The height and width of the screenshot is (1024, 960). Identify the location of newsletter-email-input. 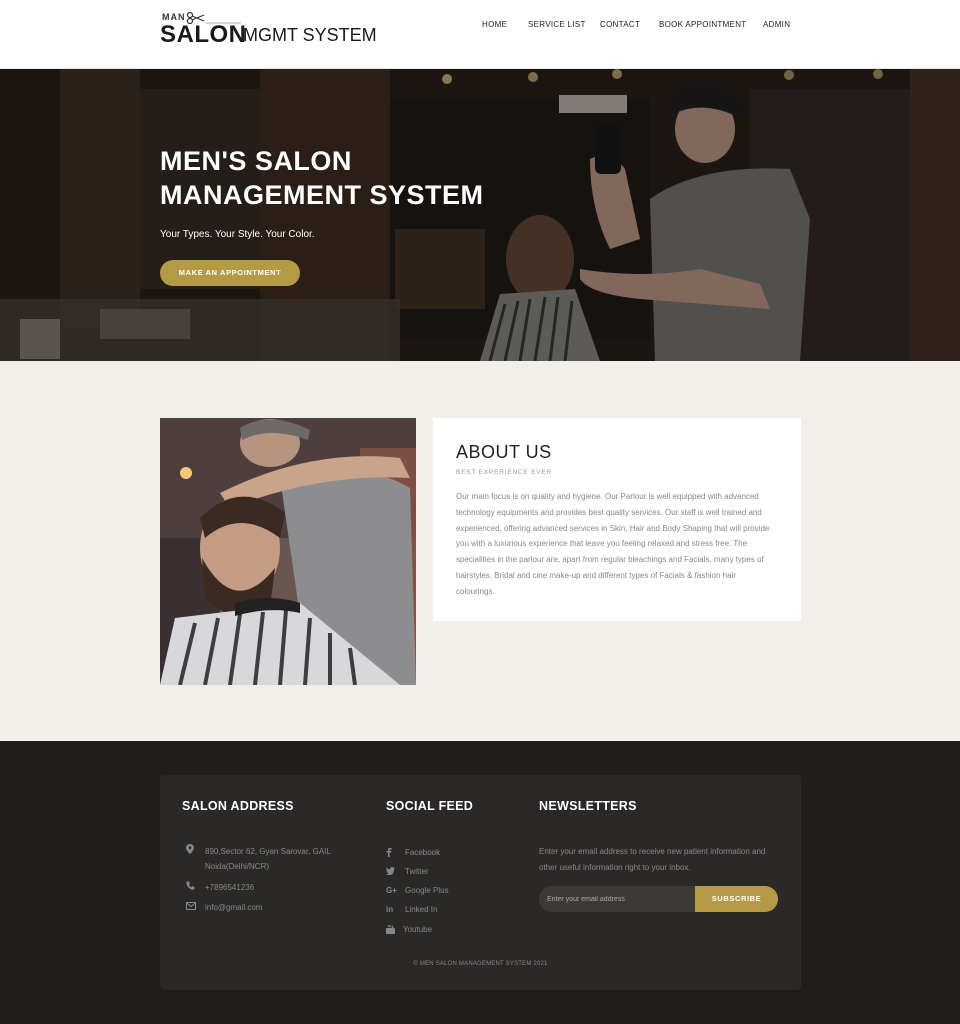
(619, 899).